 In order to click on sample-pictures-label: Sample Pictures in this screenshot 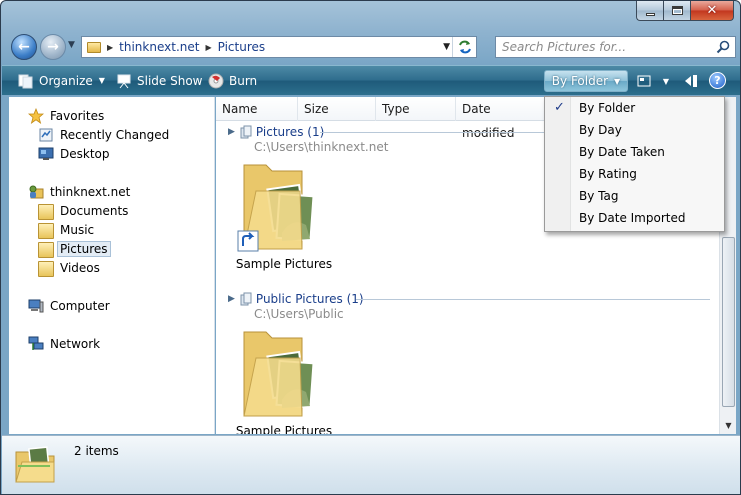, I will do `click(284, 264)`.